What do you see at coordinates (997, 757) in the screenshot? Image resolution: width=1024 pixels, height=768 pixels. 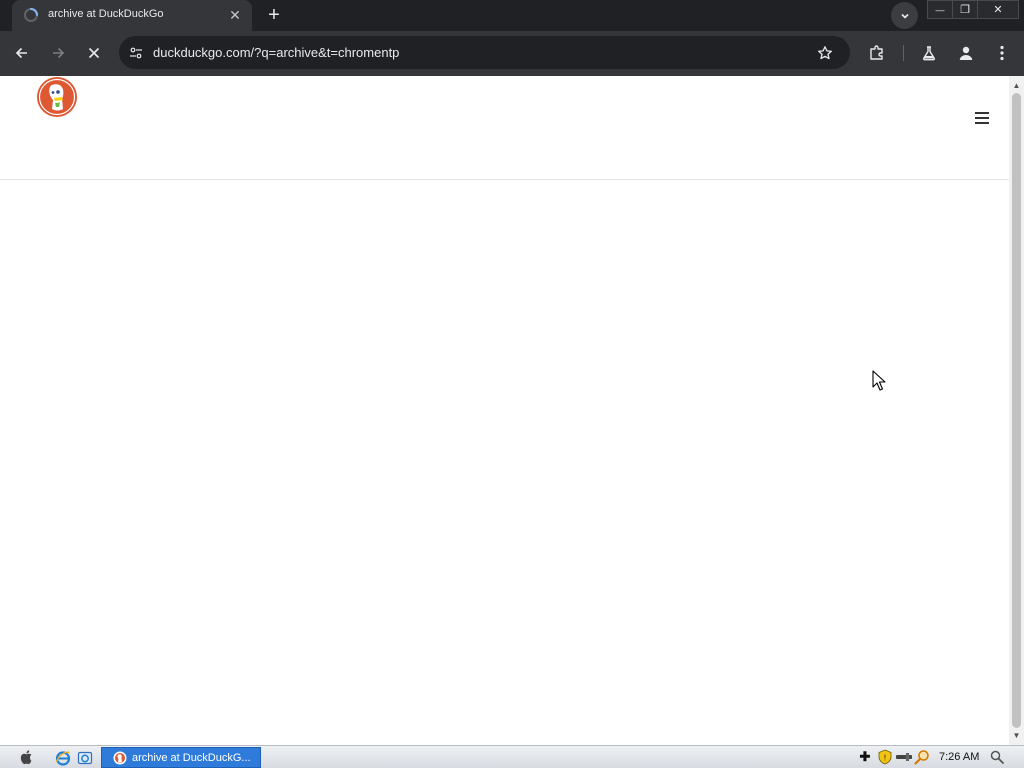 I see `search-icon` at bounding box center [997, 757].